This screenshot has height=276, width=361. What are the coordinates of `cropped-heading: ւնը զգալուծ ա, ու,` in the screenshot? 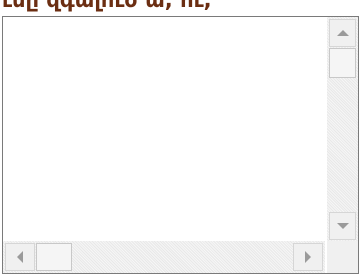 It's located at (107, 6).